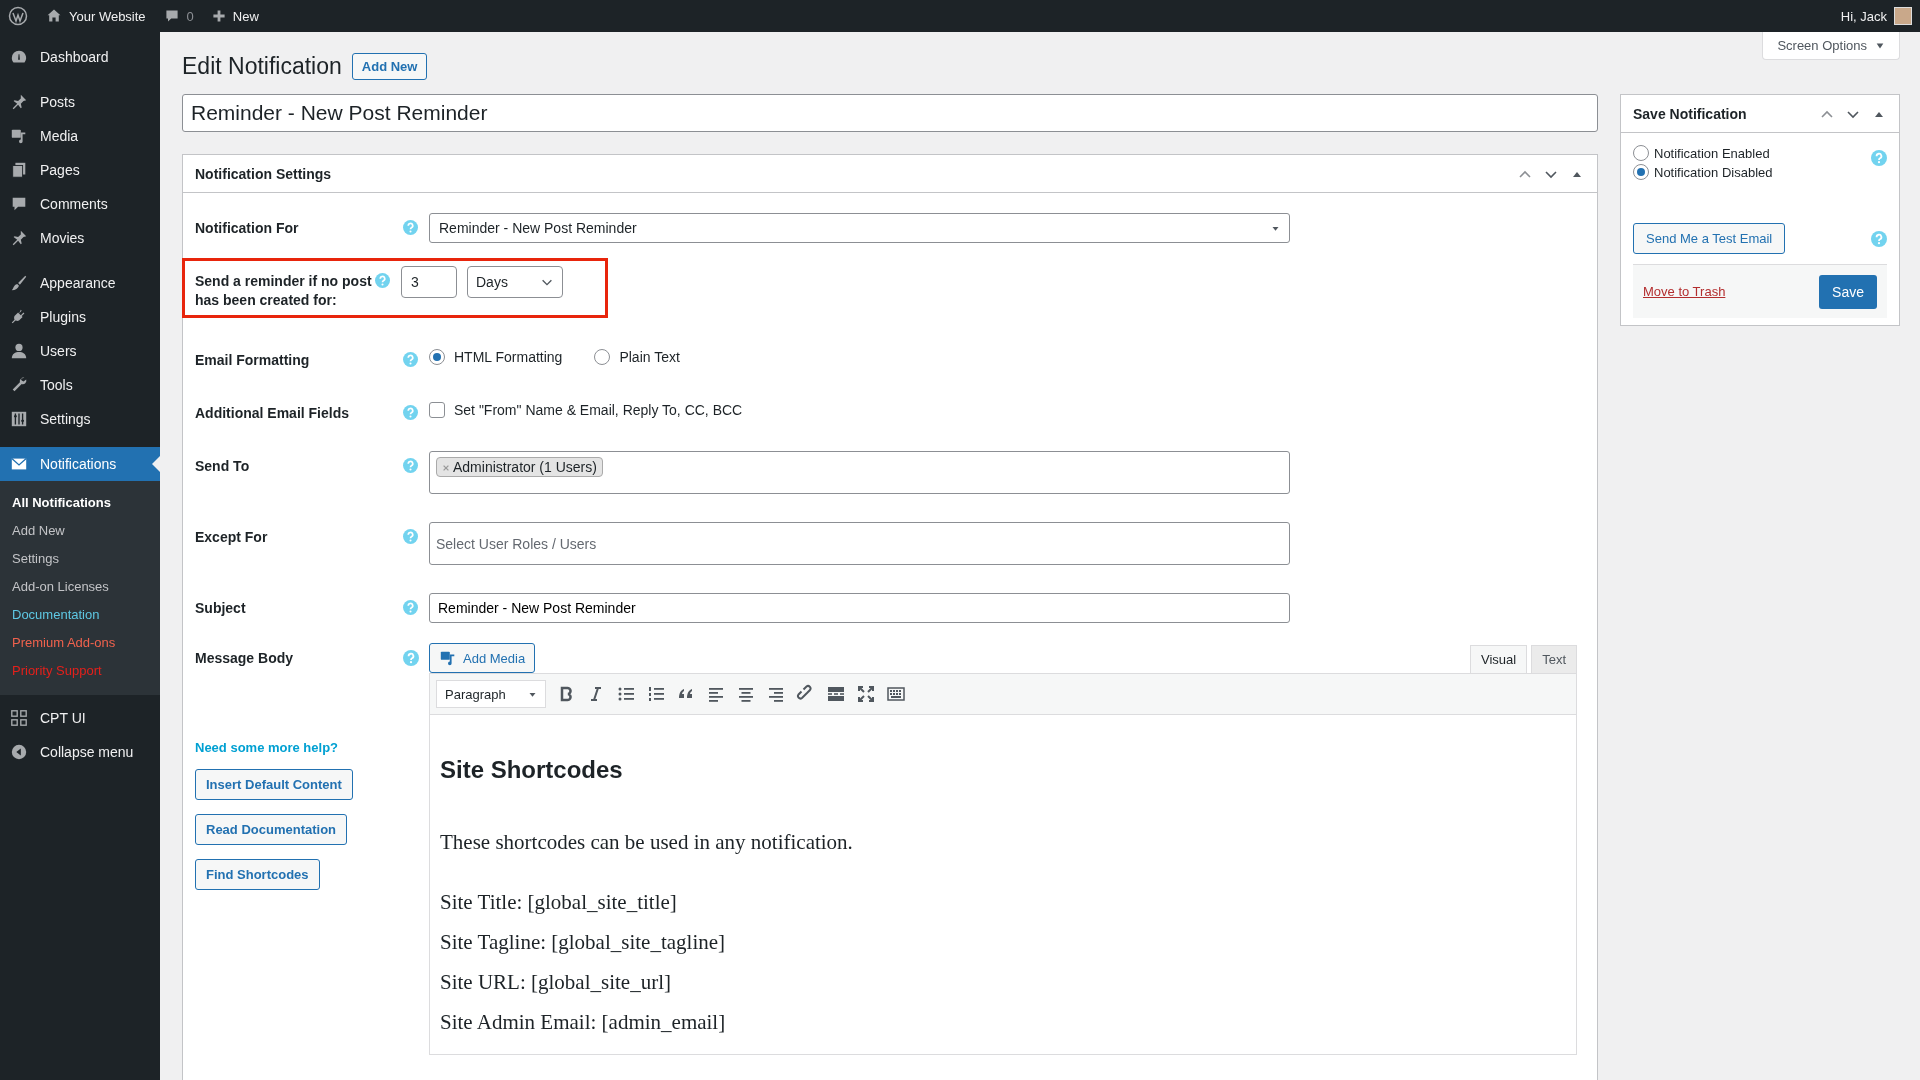 The width and height of the screenshot is (1920, 1080). I want to click on submenu-item: Add-on Licenses, so click(80, 587).